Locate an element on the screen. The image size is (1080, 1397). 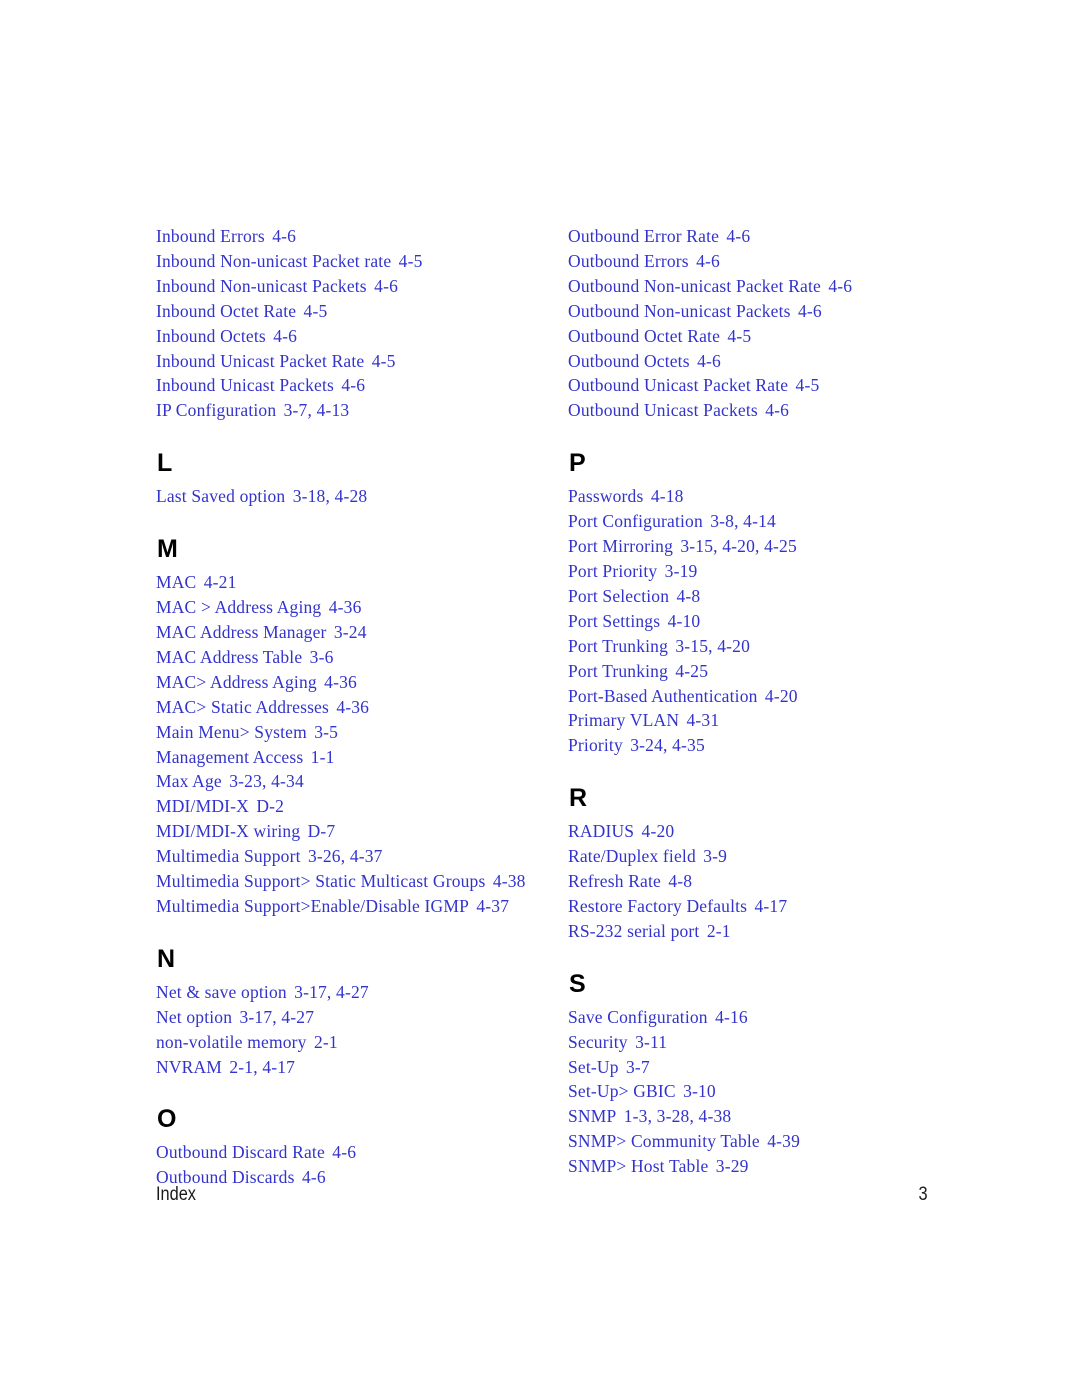
index-entry: MAC > Address Aging 4-36 is located at coordinates (351, 607).